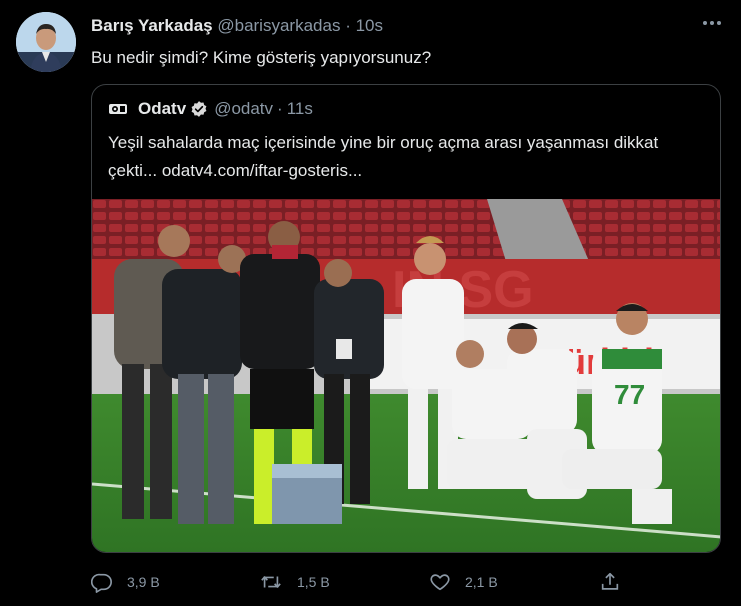 This screenshot has width=741, height=606. What do you see at coordinates (199, 109) in the screenshot?
I see `verified-badge-icon` at bounding box center [199, 109].